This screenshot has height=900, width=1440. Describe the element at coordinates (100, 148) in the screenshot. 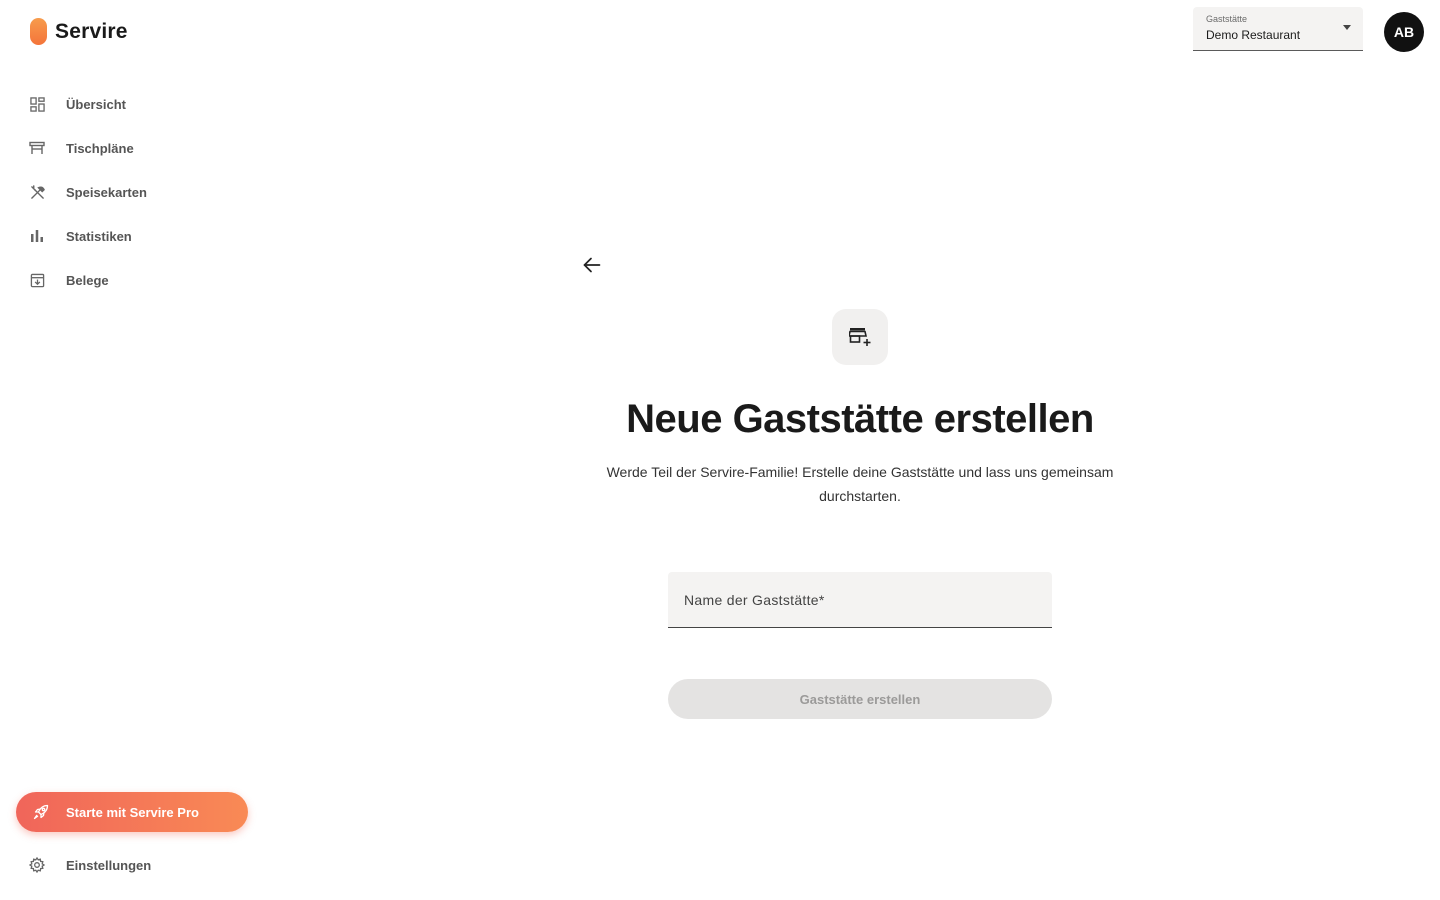

I see `sidebar-item-label: Tischpläne` at that location.